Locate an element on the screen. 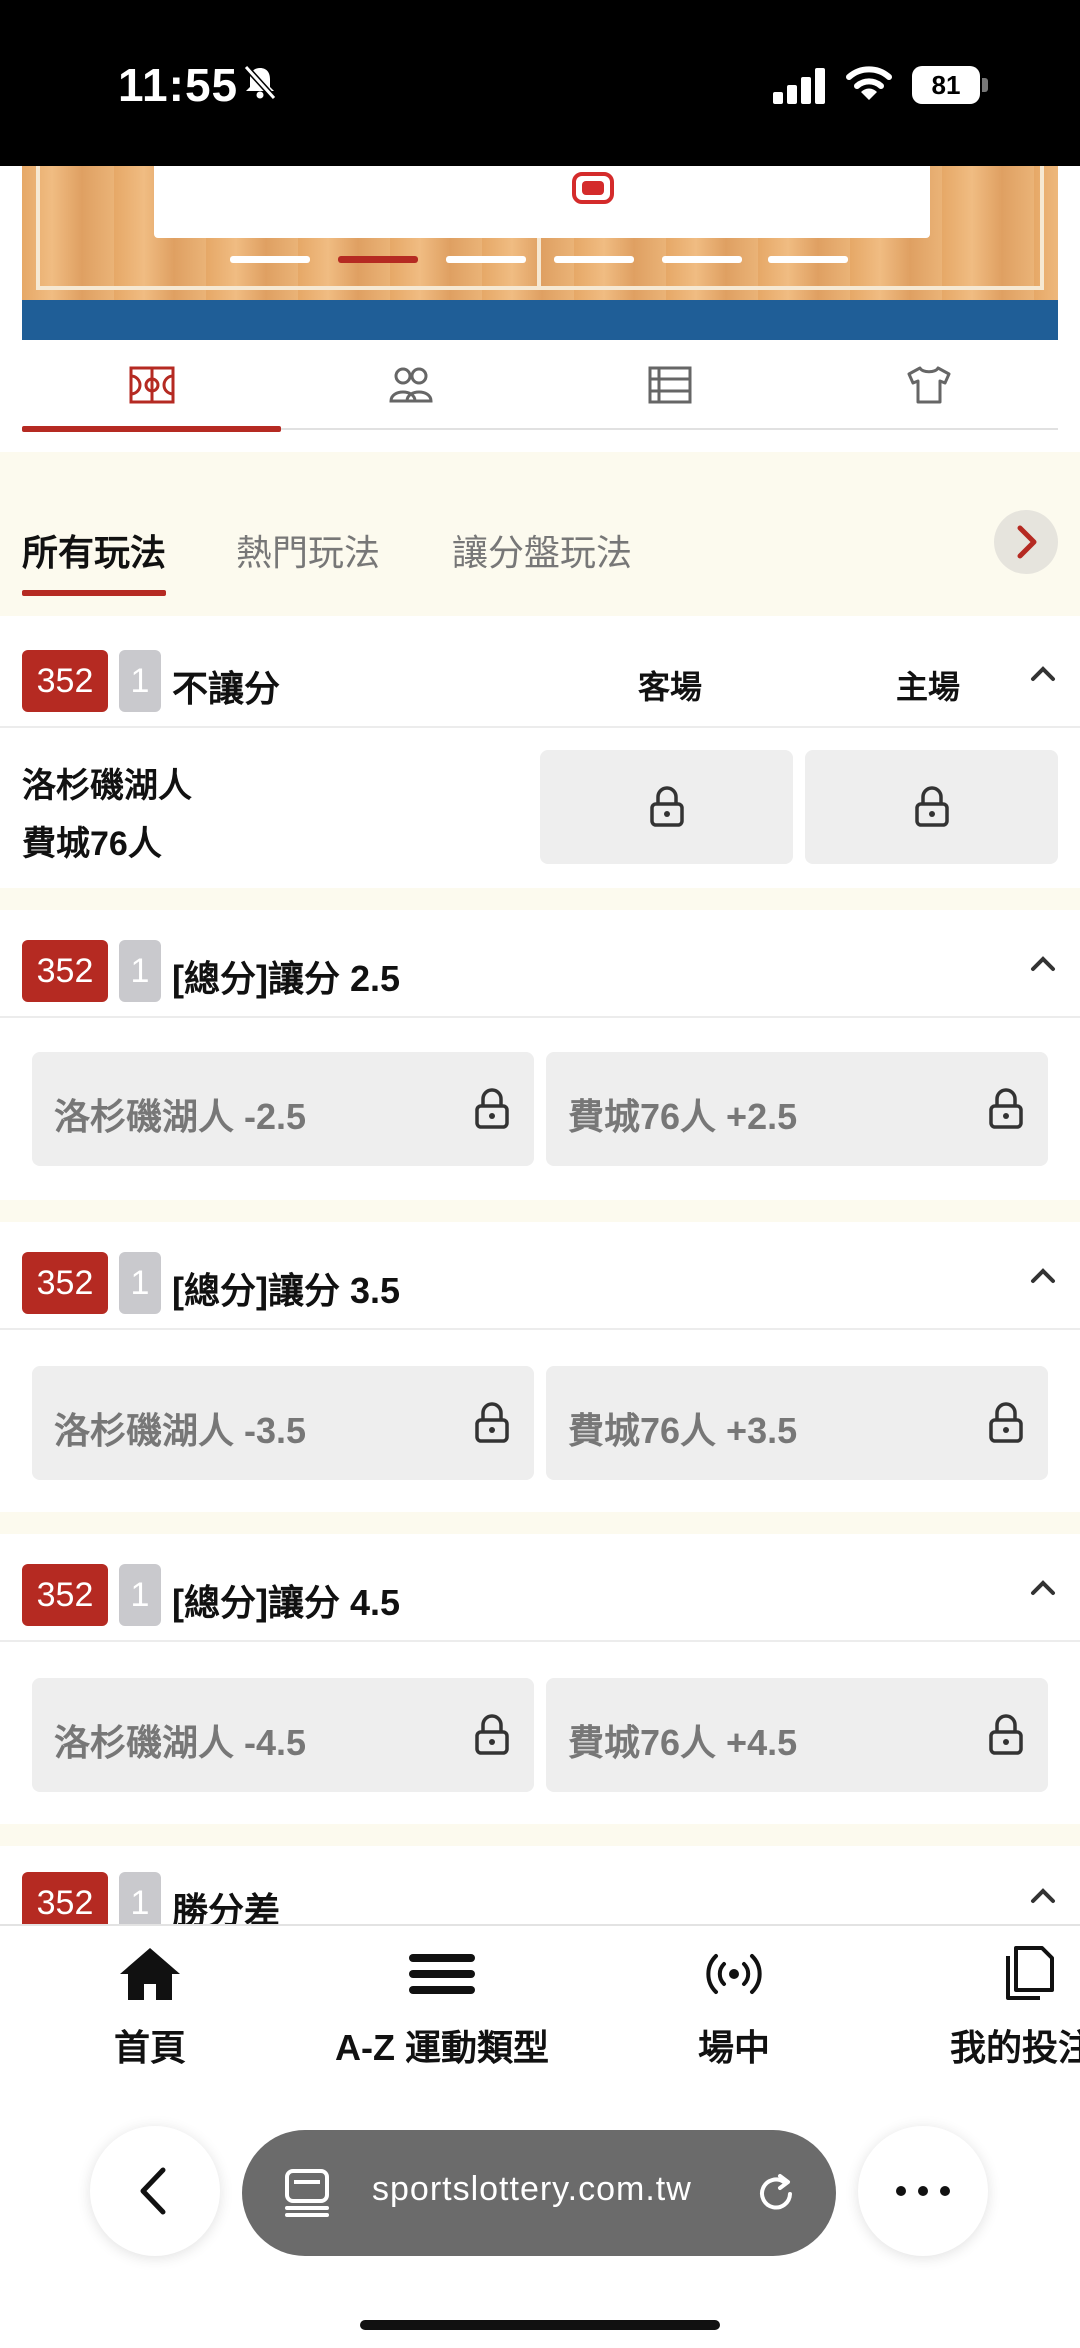 This screenshot has height=2348, width=1080. players-icon is located at coordinates (410, 385).